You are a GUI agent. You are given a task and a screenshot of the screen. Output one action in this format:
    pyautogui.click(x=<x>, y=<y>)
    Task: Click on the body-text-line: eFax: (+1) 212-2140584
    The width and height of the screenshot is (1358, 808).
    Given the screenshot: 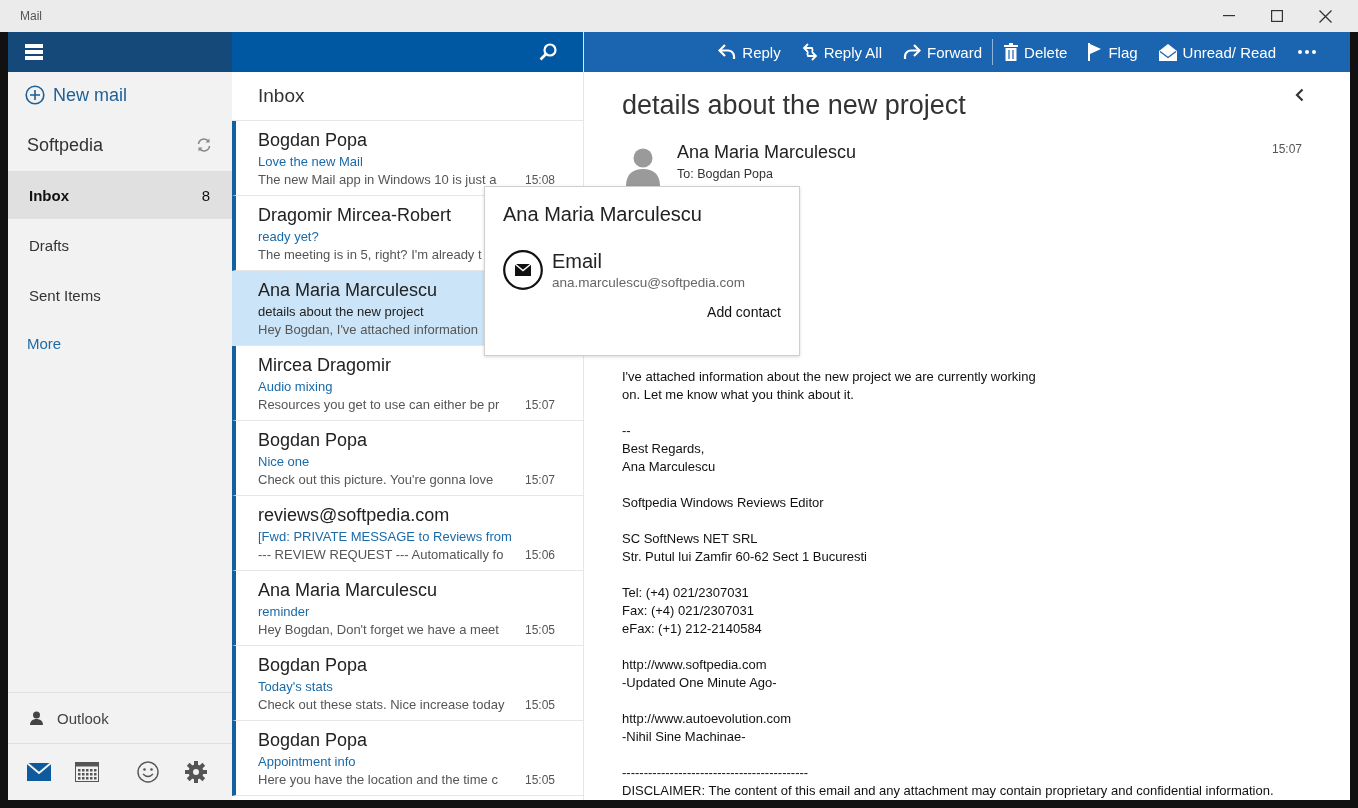 What is the action you would take?
    pyautogui.click(x=692, y=629)
    